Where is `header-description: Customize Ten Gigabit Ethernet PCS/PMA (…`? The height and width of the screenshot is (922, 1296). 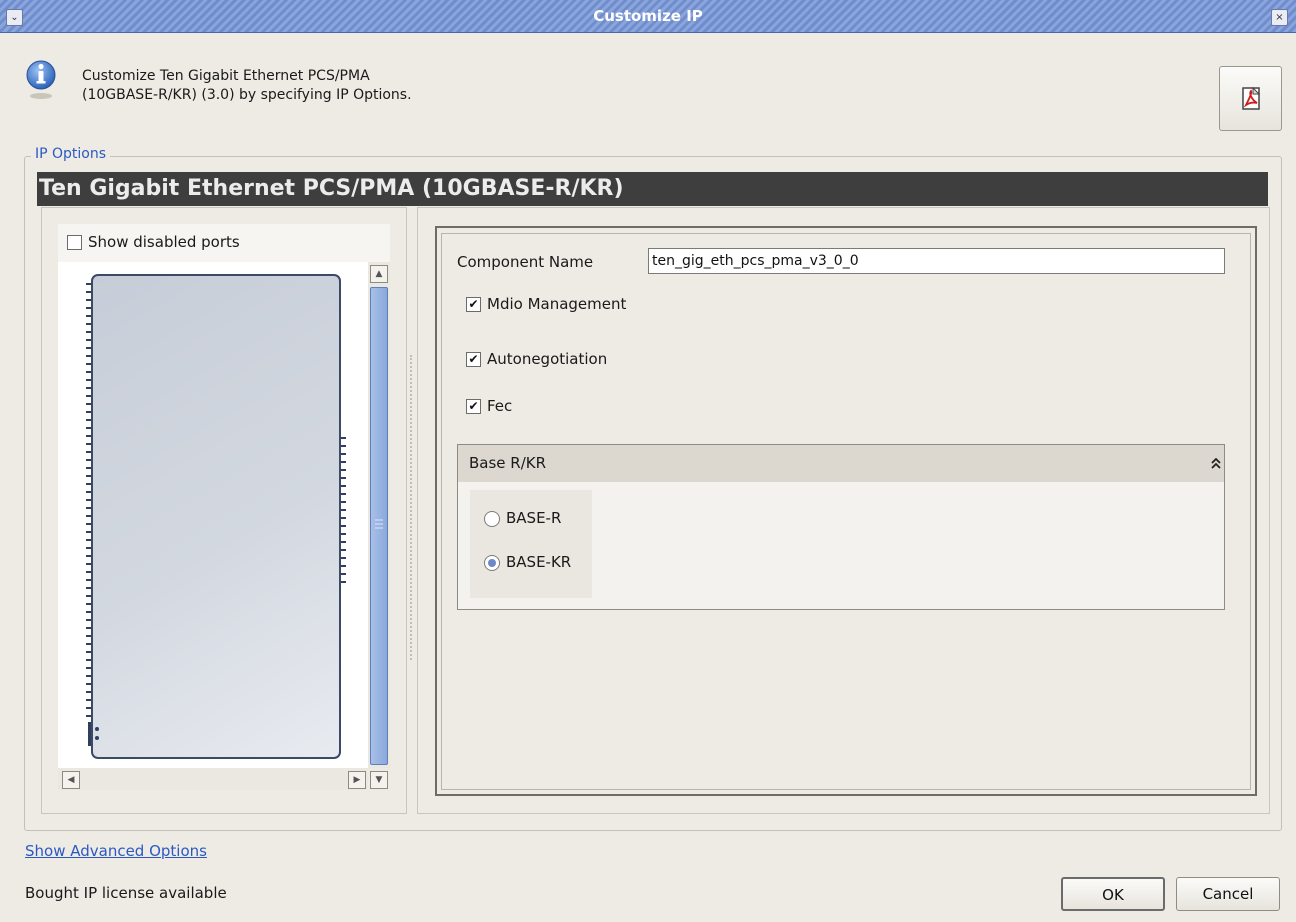 header-description: Customize Ten Gigabit Ethernet PCS/PMA (… is located at coordinates (247, 85).